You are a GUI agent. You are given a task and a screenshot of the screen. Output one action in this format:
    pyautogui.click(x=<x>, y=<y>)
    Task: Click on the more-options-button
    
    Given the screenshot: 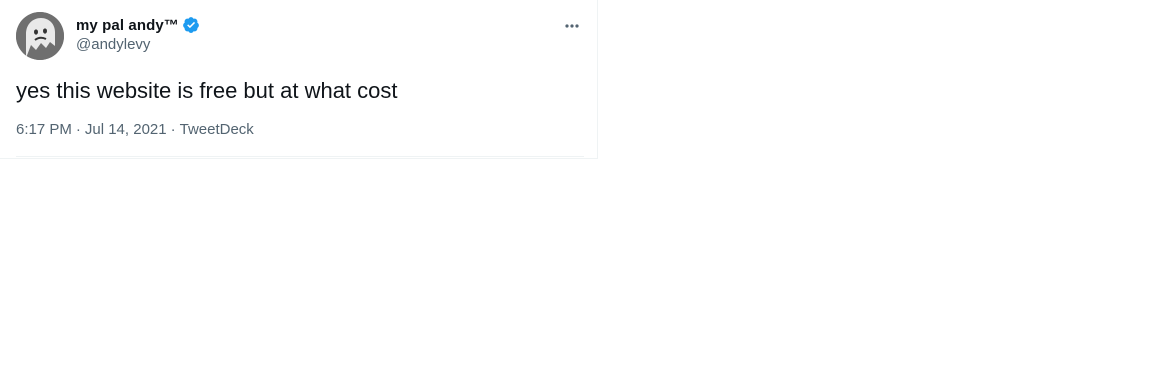 What is the action you would take?
    pyautogui.click(x=572, y=26)
    